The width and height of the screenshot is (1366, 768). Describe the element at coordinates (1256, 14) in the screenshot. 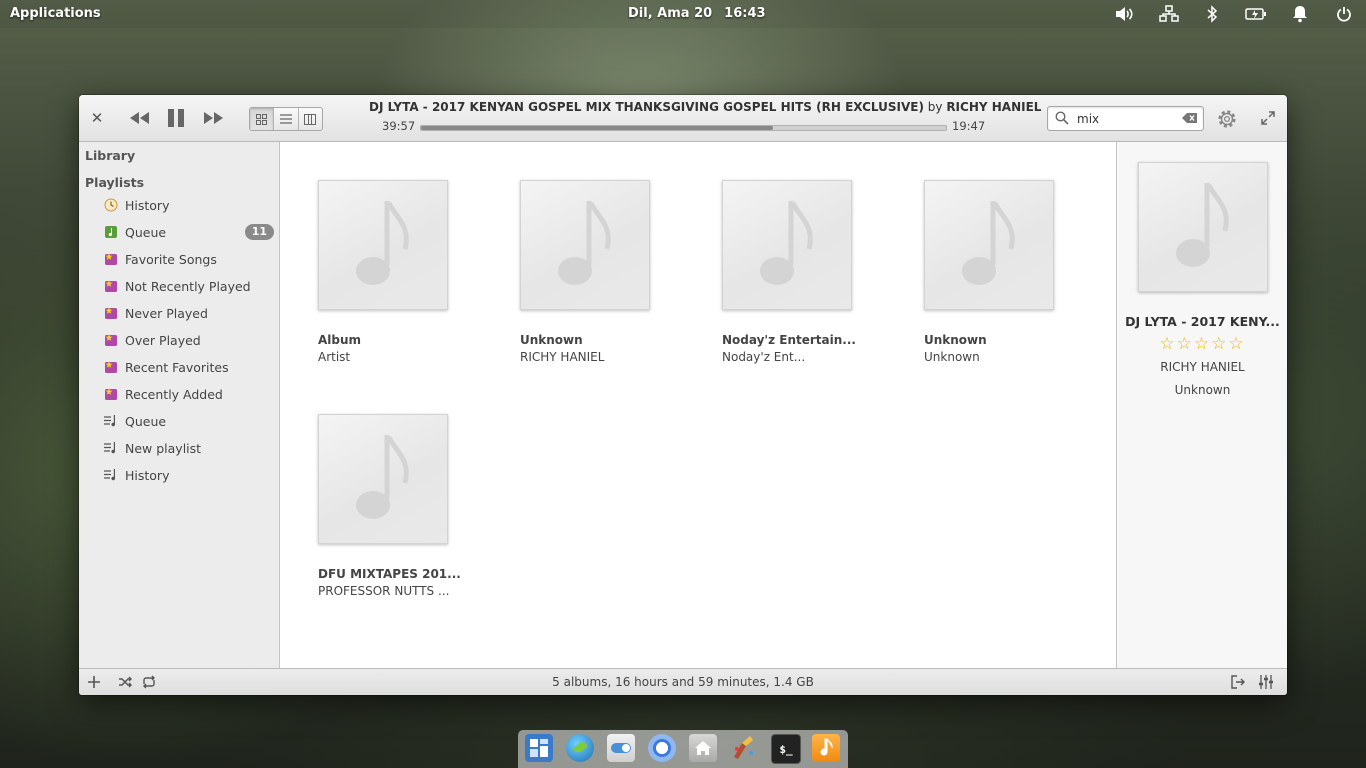

I see `battery-icon` at that location.